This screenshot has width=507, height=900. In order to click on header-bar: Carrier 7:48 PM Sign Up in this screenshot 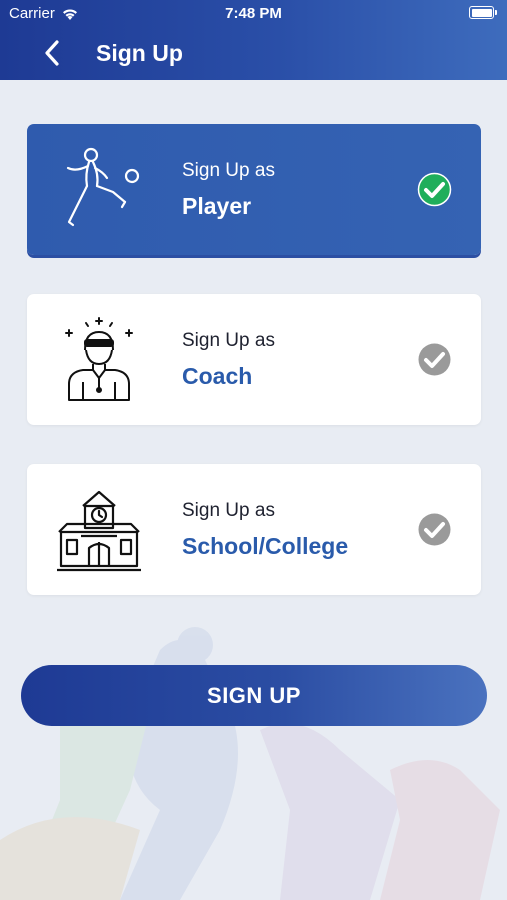, I will do `click(253, 40)`.